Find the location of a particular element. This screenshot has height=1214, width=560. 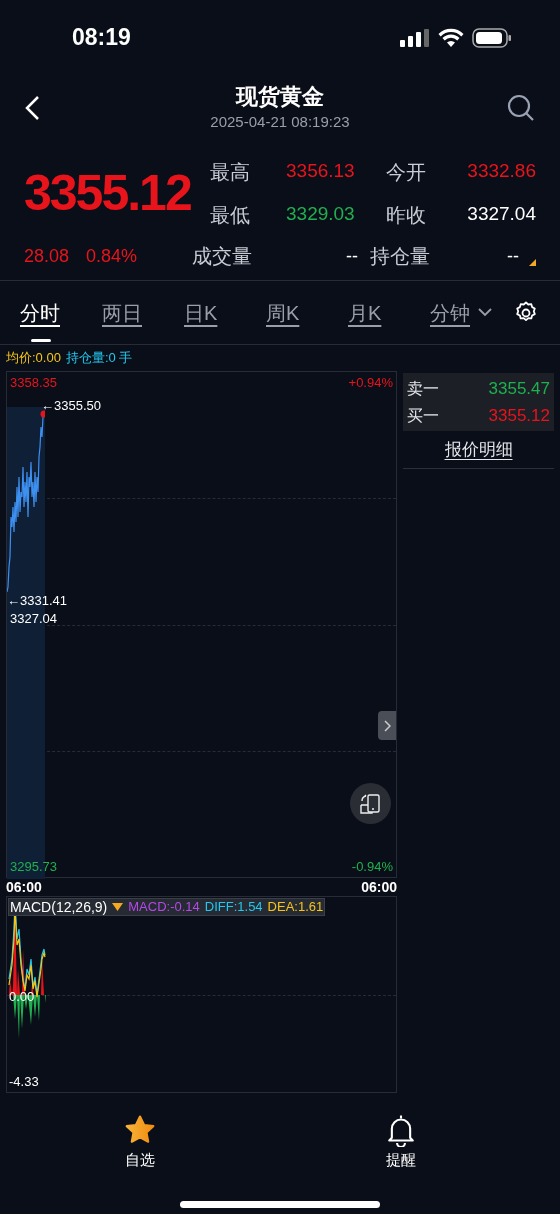

price-change: 28.08 is located at coordinates (47, 256).